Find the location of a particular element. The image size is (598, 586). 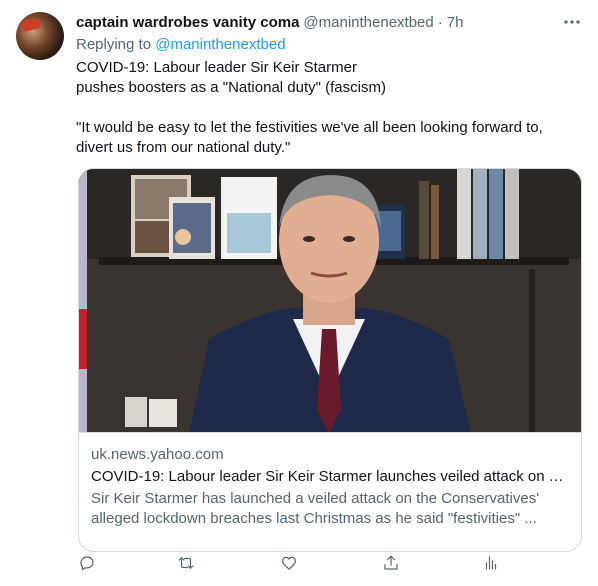

share-icon is located at coordinates (392, 564).